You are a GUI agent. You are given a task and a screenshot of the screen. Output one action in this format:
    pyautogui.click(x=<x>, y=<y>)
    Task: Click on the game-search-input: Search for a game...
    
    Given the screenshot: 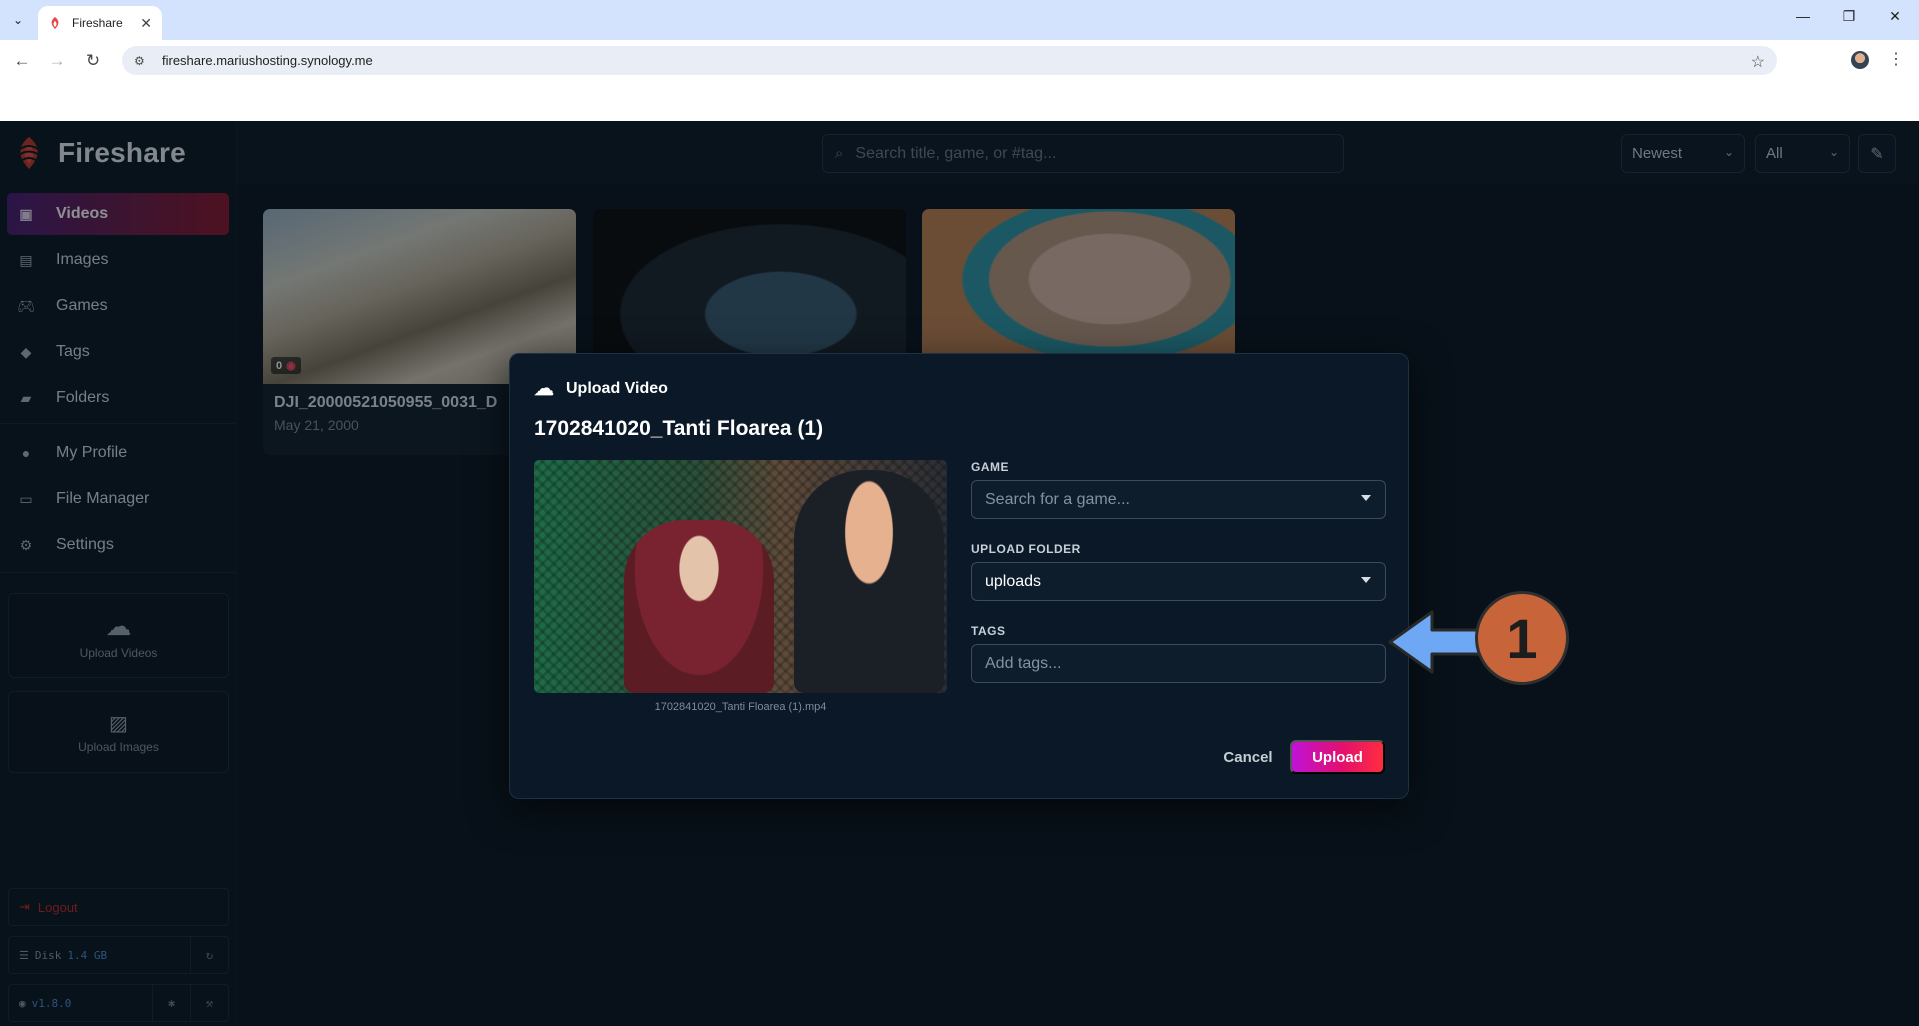 What is the action you would take?
    pyautogui.click(x=1178, y=499)
    